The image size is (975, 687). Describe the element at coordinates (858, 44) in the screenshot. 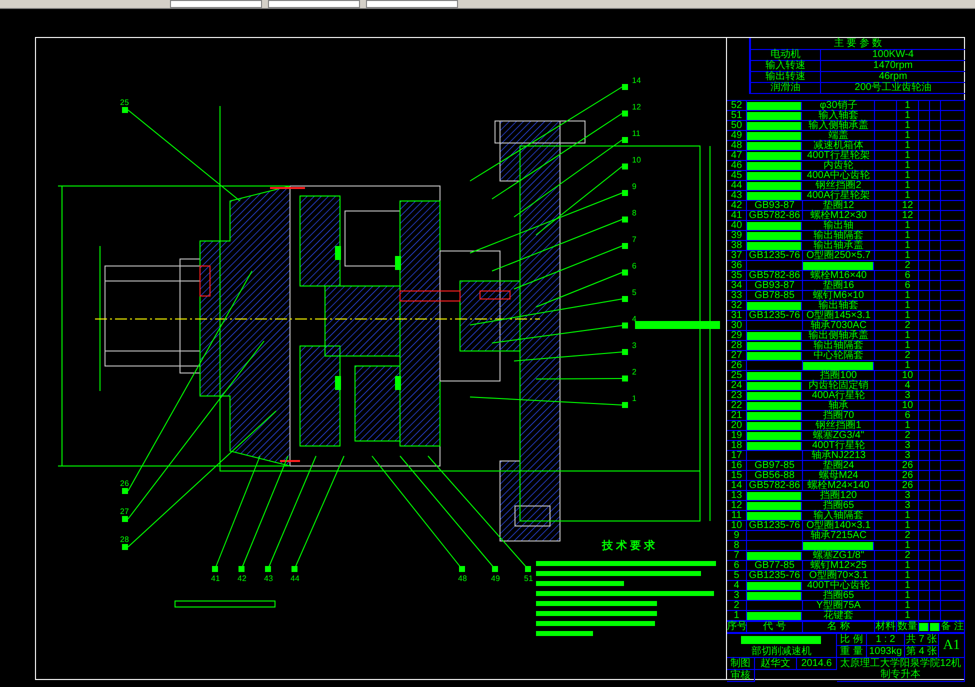

I see `table-title: 主 要 参 数` at that location.